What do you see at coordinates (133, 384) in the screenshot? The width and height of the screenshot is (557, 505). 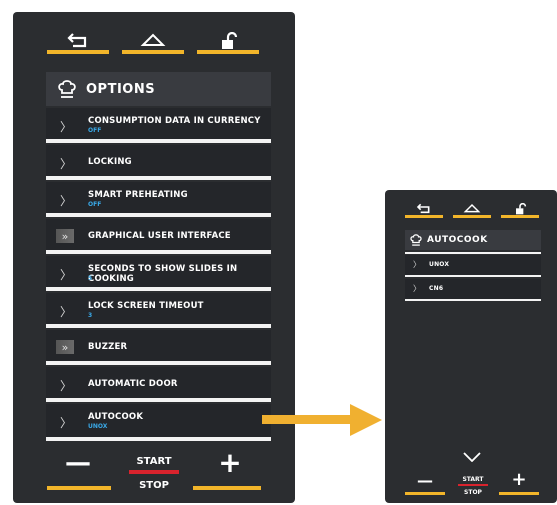 I see `list-item-label: AUTOMATIC DOOR` at bounding box center [133, 384].